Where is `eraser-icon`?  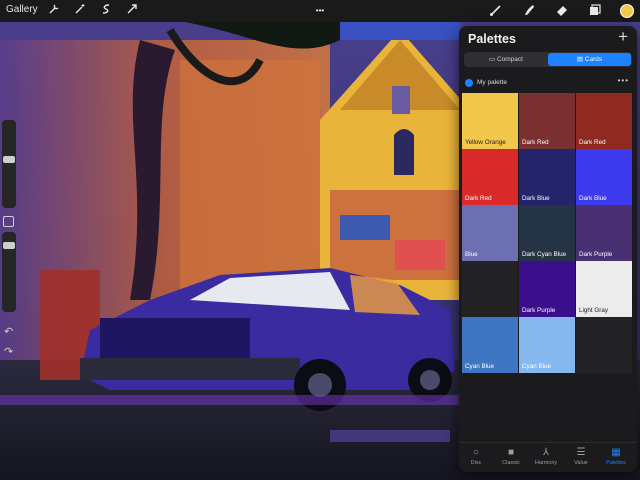 eraser-icon is located at coordinates (562, 11).